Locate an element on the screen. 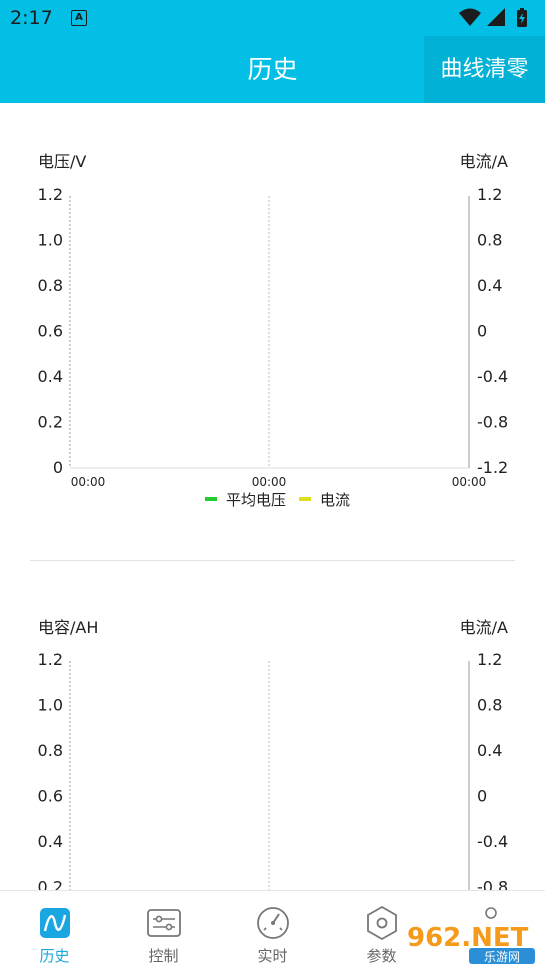 The height and width of the screenshot is (969, 545). app-notification-icon: A is located at coordinates (79, 18).